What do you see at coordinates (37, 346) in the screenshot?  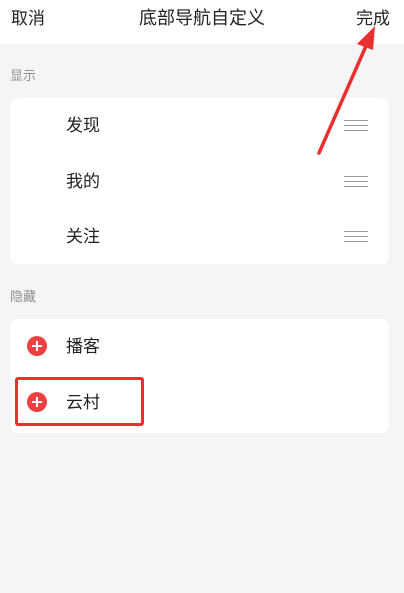 I see `add-circle-icon` at bounding box center [37, 346].